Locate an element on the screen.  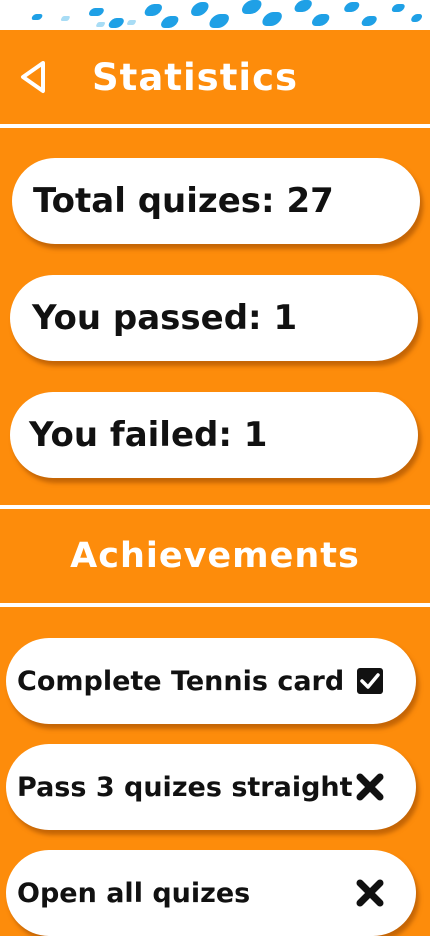
passed-quizzes-card: You passed: 1 is located at coordinates (214, 318).